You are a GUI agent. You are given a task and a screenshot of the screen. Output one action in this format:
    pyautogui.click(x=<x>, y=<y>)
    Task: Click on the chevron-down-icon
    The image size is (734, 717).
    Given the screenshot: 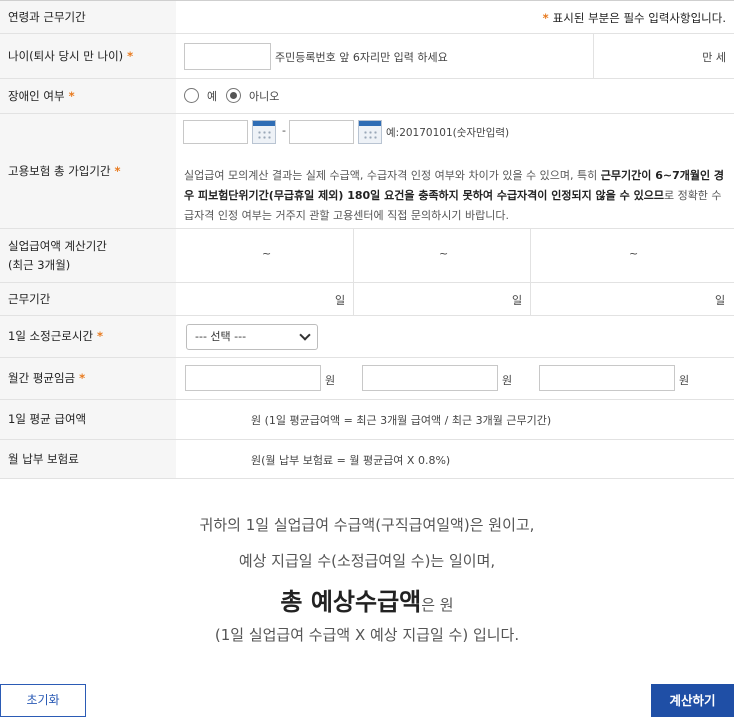 What is the action you would take?
    pyautogui.click(x=305, y=335)
    